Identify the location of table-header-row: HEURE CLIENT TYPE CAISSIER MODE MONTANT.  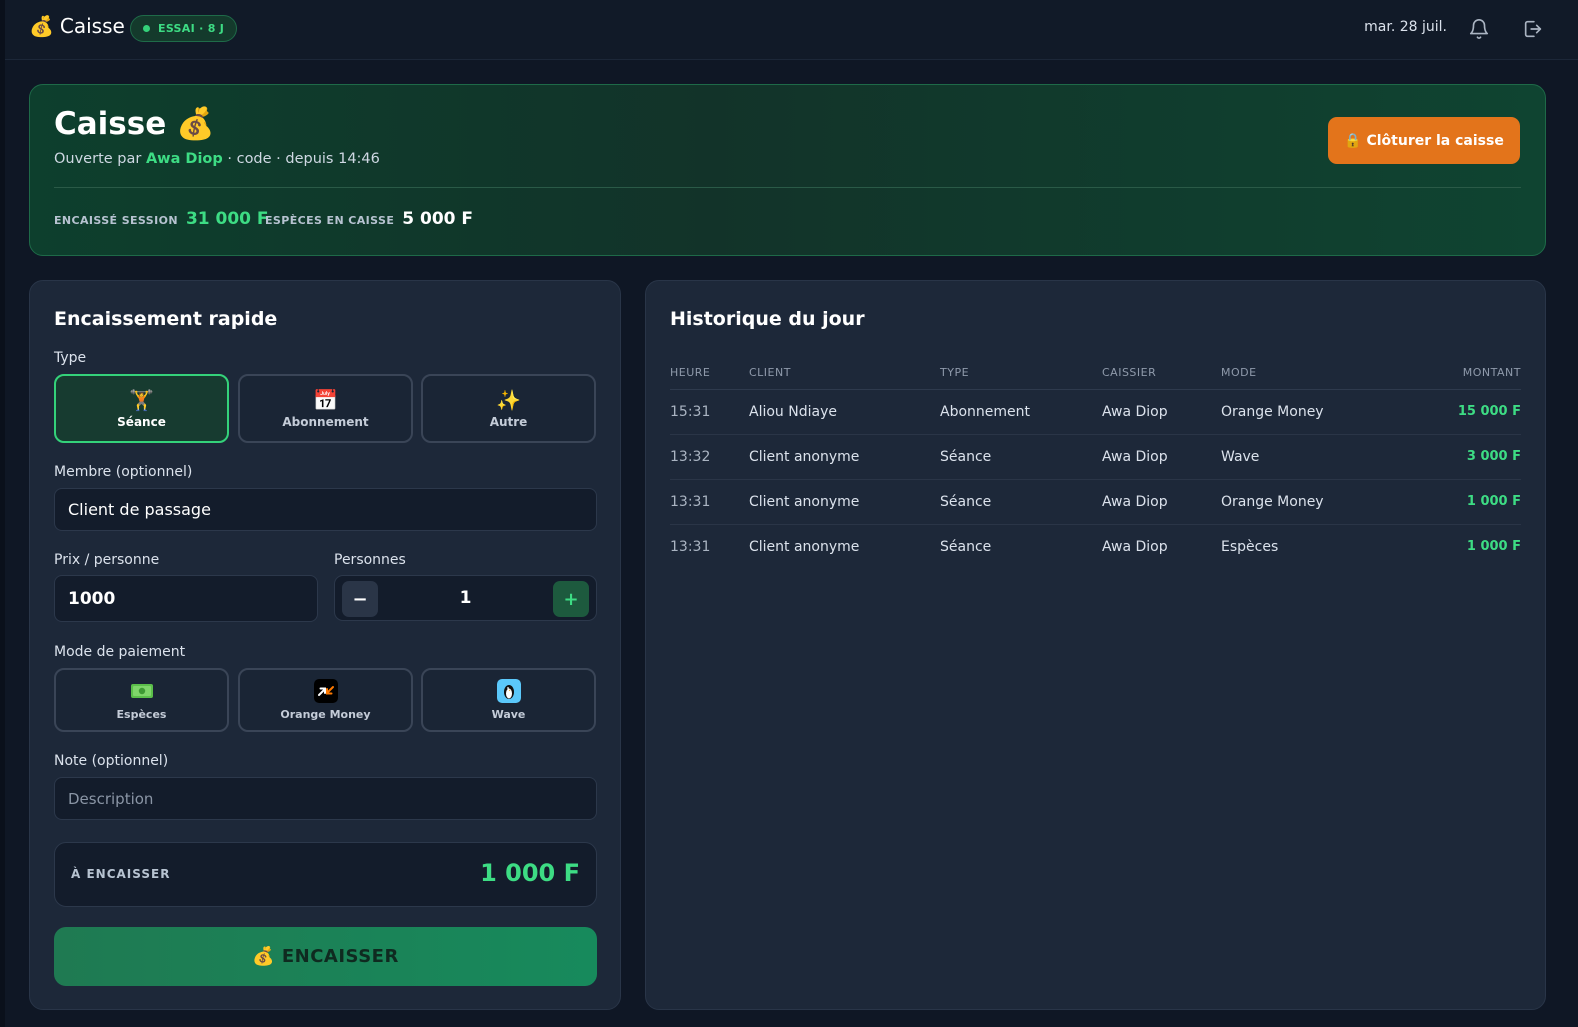
(1095, 373).